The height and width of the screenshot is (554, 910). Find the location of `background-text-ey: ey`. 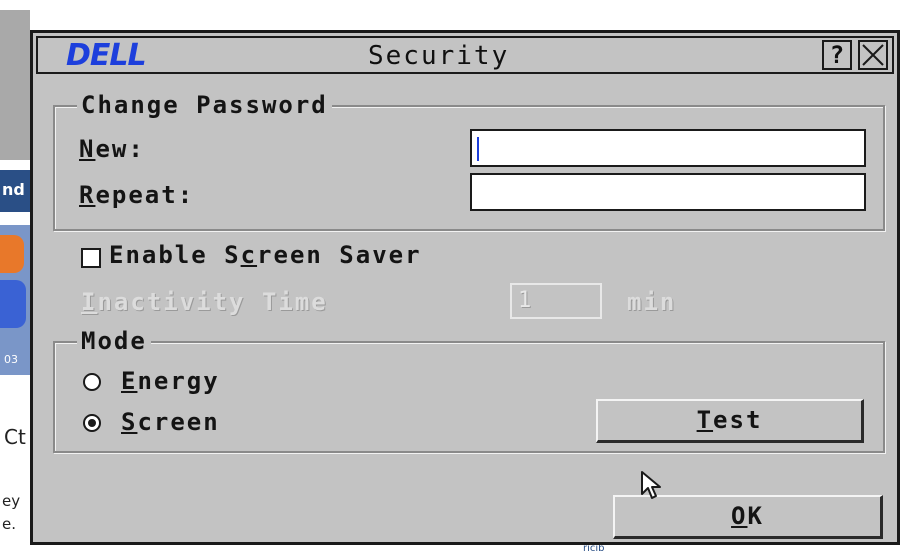

background-text-ey: ey is located at coordinates (11, 501).